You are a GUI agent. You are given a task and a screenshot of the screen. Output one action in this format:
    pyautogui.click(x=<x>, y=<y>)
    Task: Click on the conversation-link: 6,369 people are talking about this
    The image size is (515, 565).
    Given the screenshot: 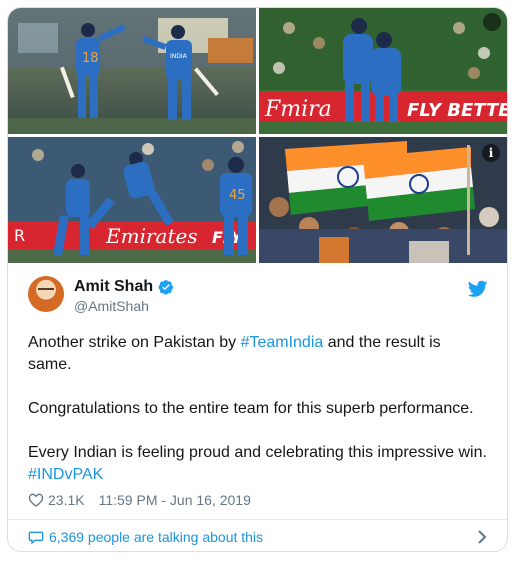 What is the action you would take?
    pyautogui.click(x=258, y=537)
    